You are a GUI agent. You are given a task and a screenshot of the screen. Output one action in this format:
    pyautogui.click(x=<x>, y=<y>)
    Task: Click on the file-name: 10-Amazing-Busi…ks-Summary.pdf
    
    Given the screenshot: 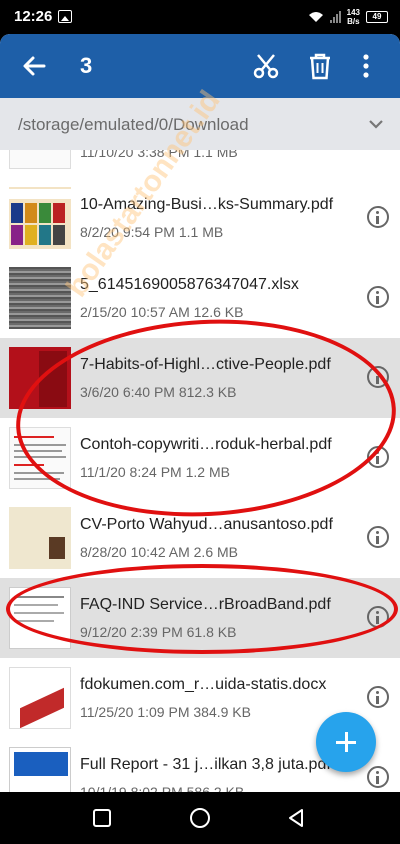 What is the action you would take?
    pyautogui.click(x=207, y=204)
    